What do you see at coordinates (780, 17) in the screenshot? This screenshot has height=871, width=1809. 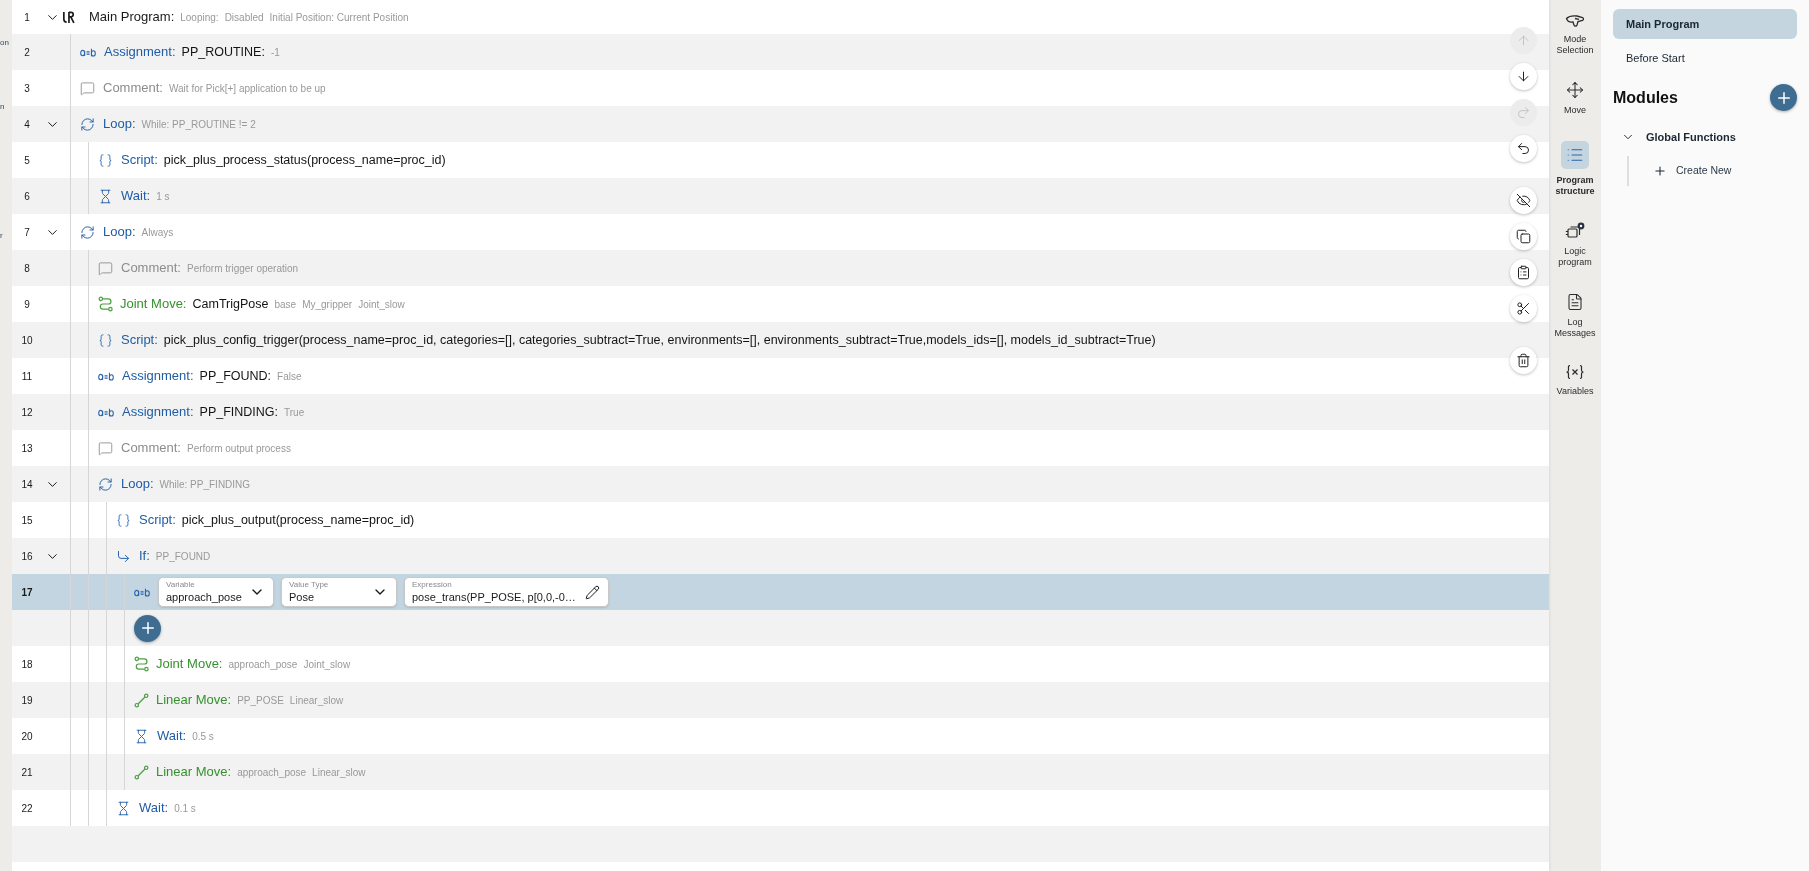 I see `program-row: 1 Main Program: Looping: Disabled Initial Position: Current Position` at bounding box center [780, 17].